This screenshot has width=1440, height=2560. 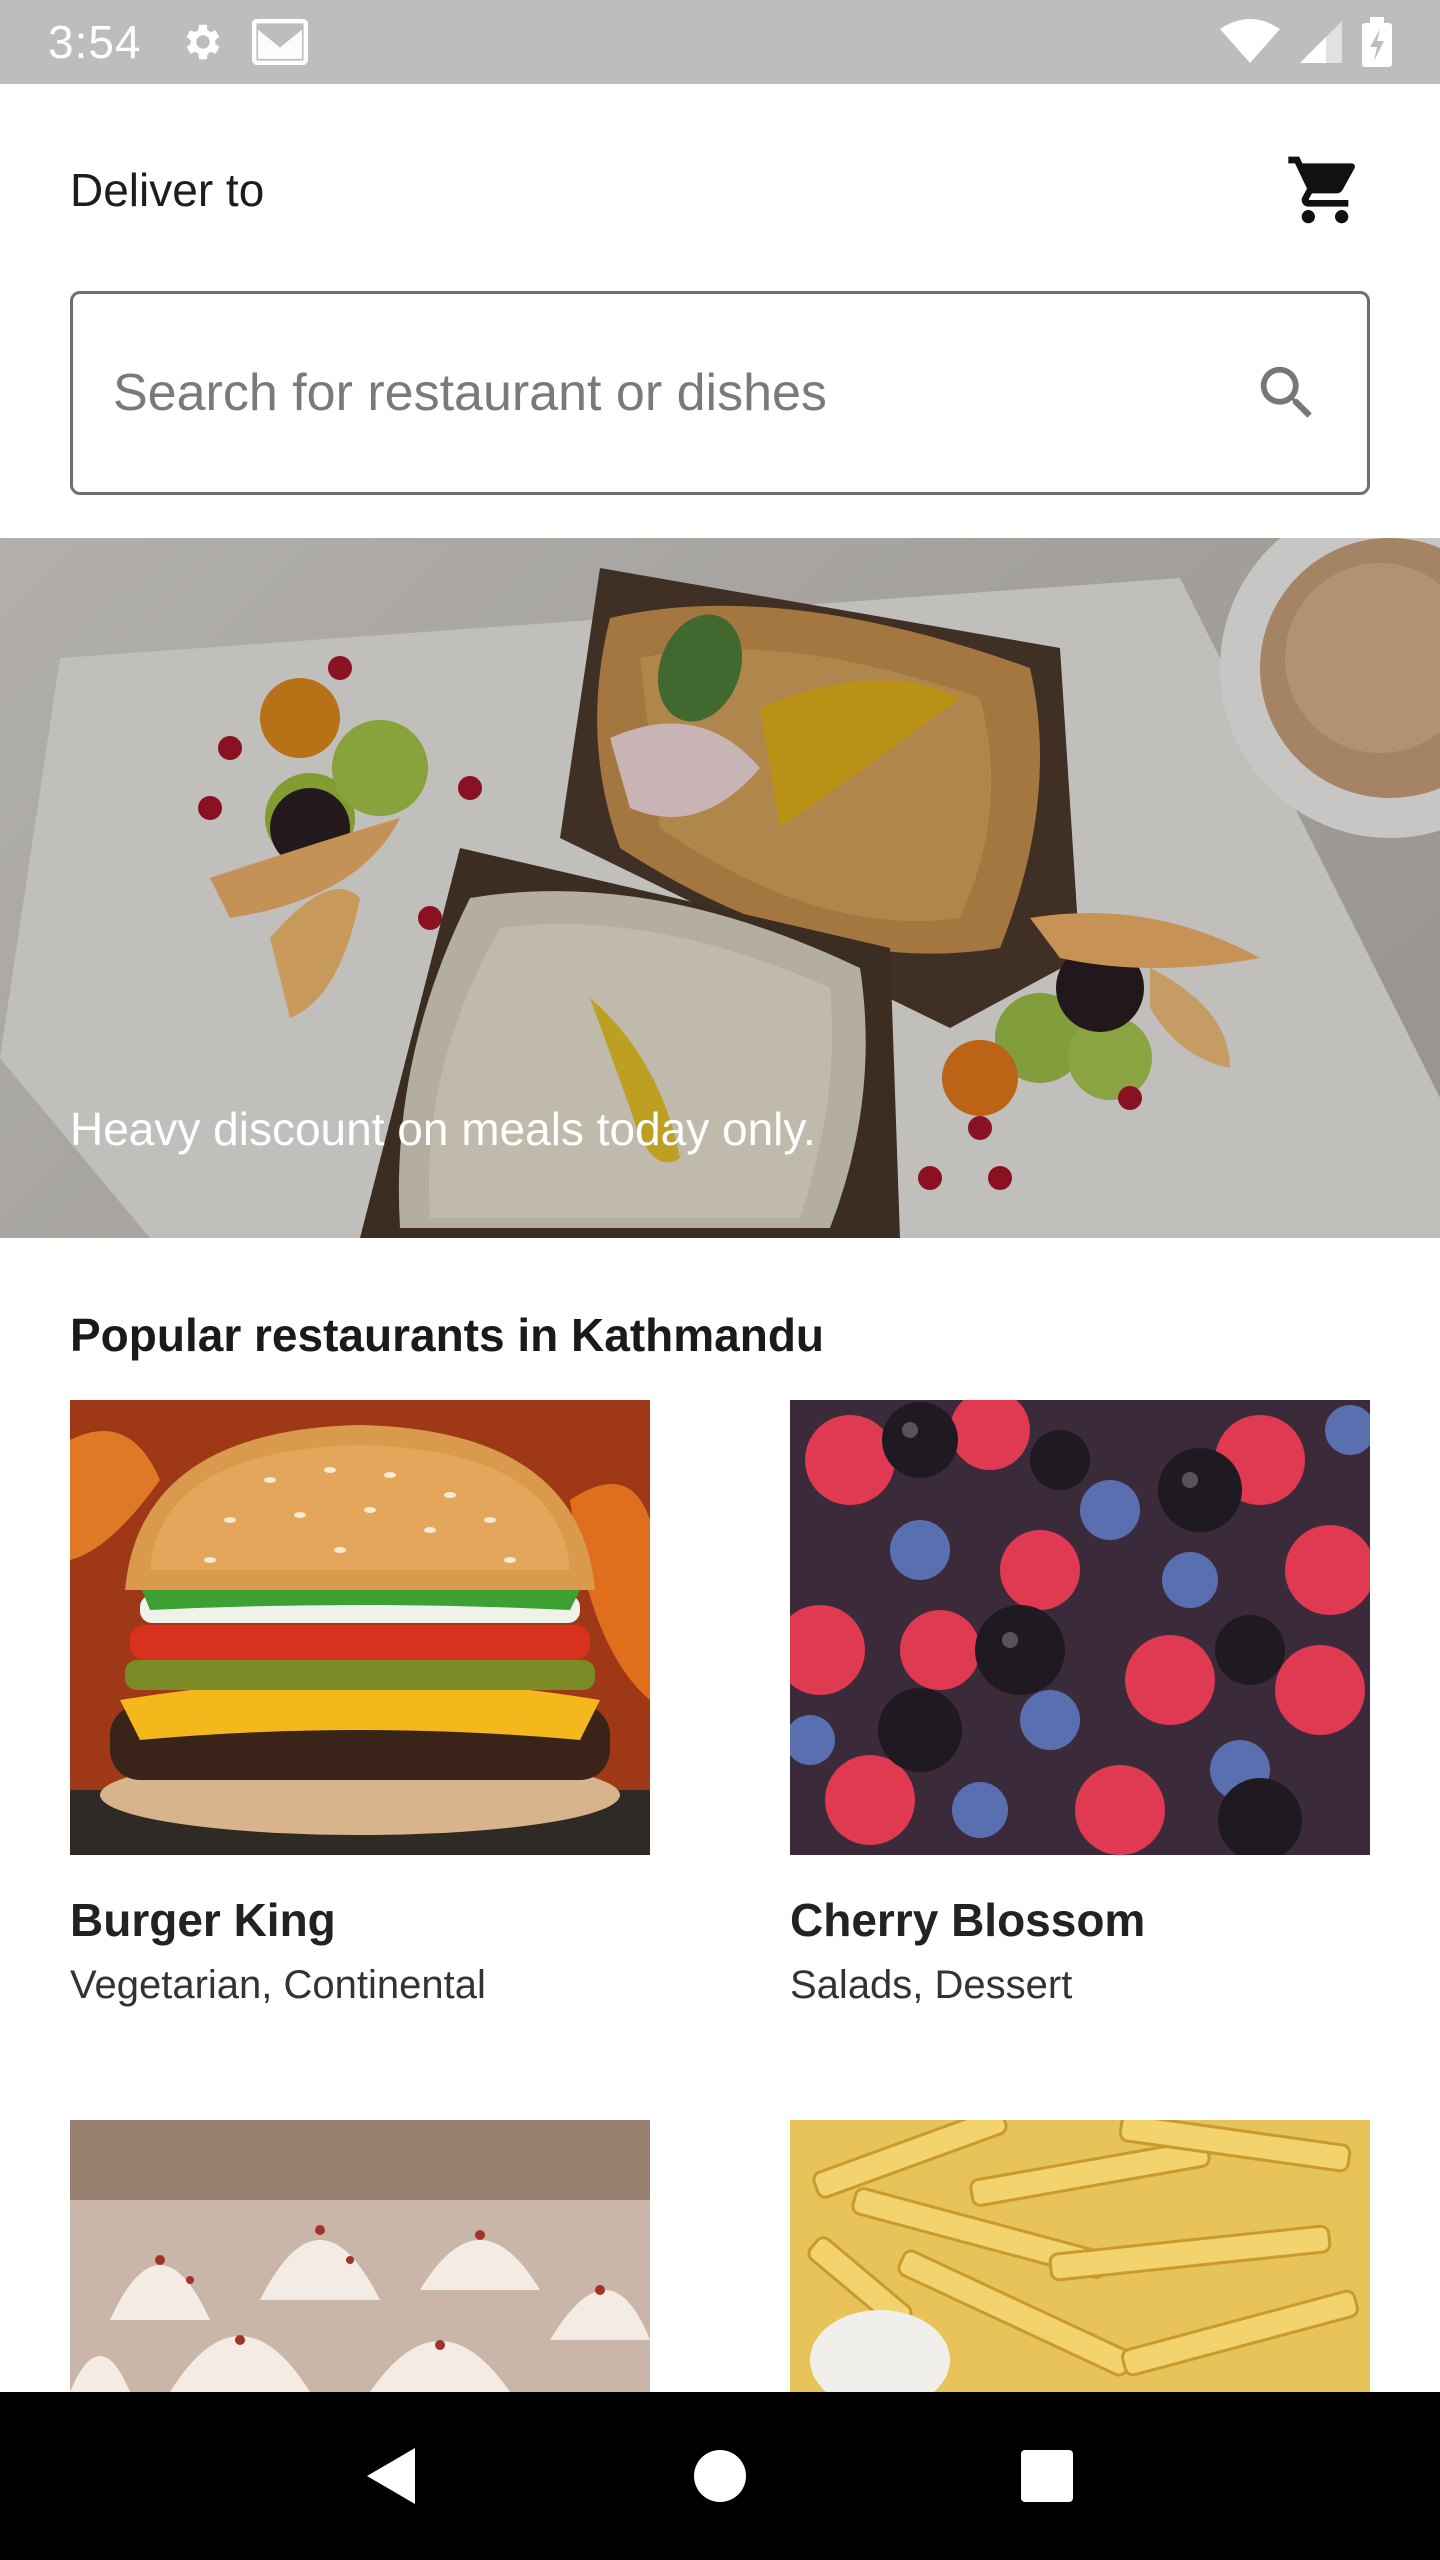 What do you see at coordinates (720, 190) in the screenshot?
I see `header: Deliver to` at bounding box center [720, 190].